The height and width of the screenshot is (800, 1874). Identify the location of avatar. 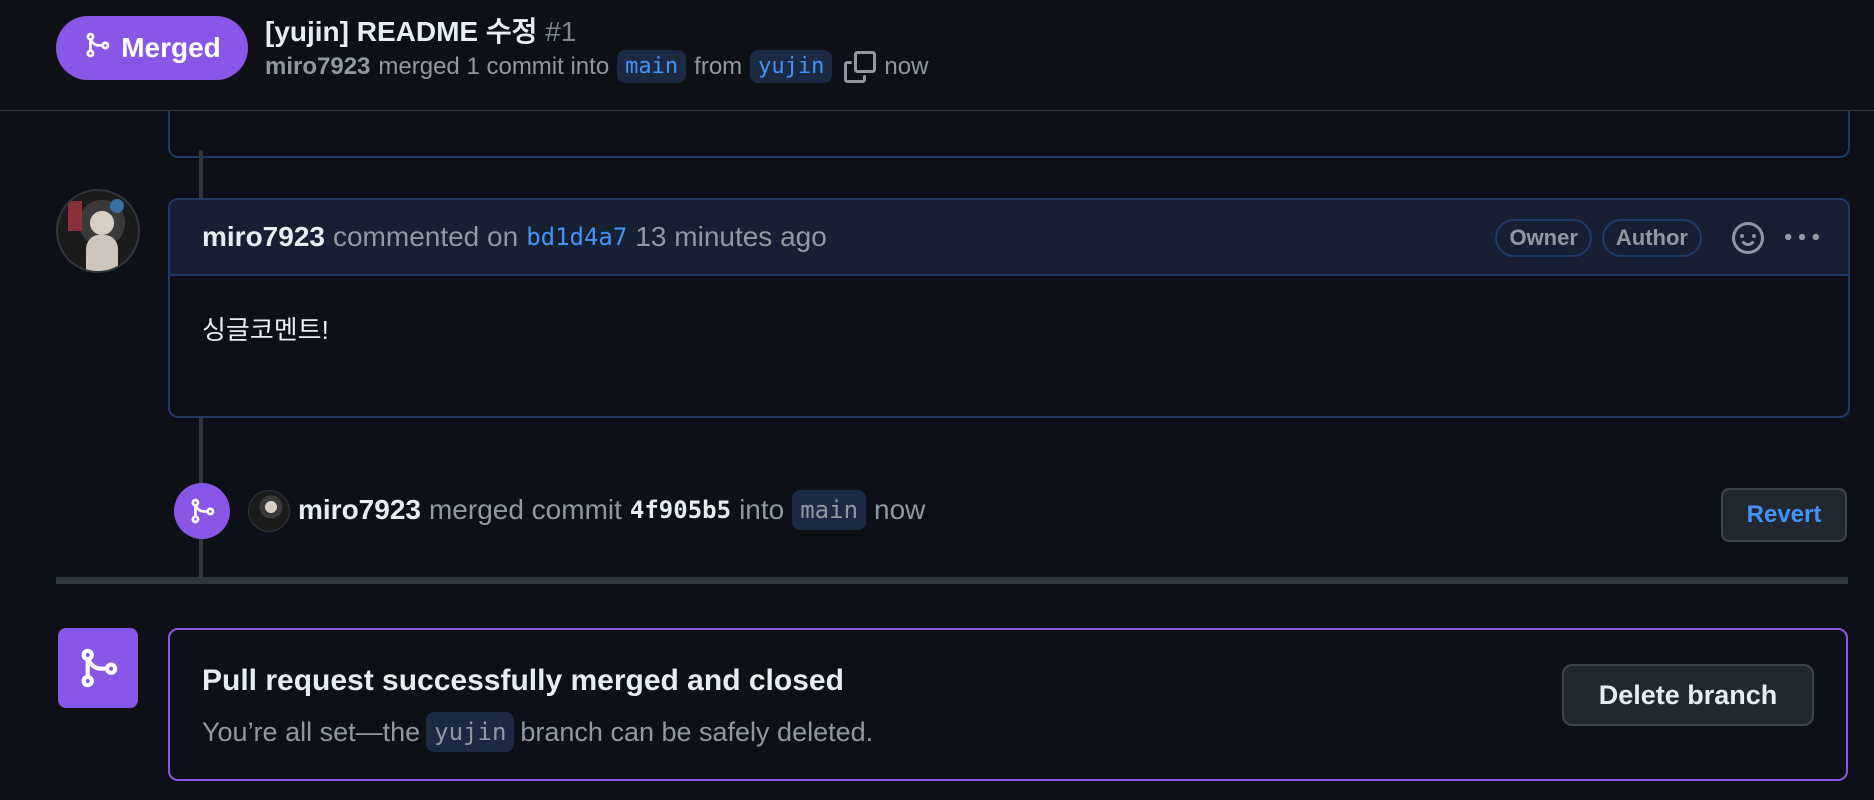
(98, 231).